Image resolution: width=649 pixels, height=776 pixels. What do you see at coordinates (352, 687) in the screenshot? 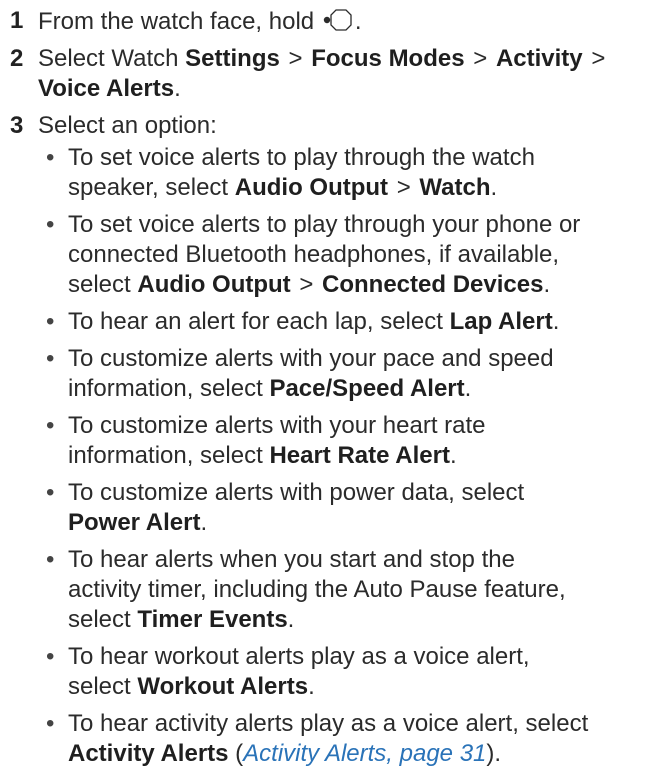
I see `option-line: select Workout Alerts.` at bounding box center [352, 687].